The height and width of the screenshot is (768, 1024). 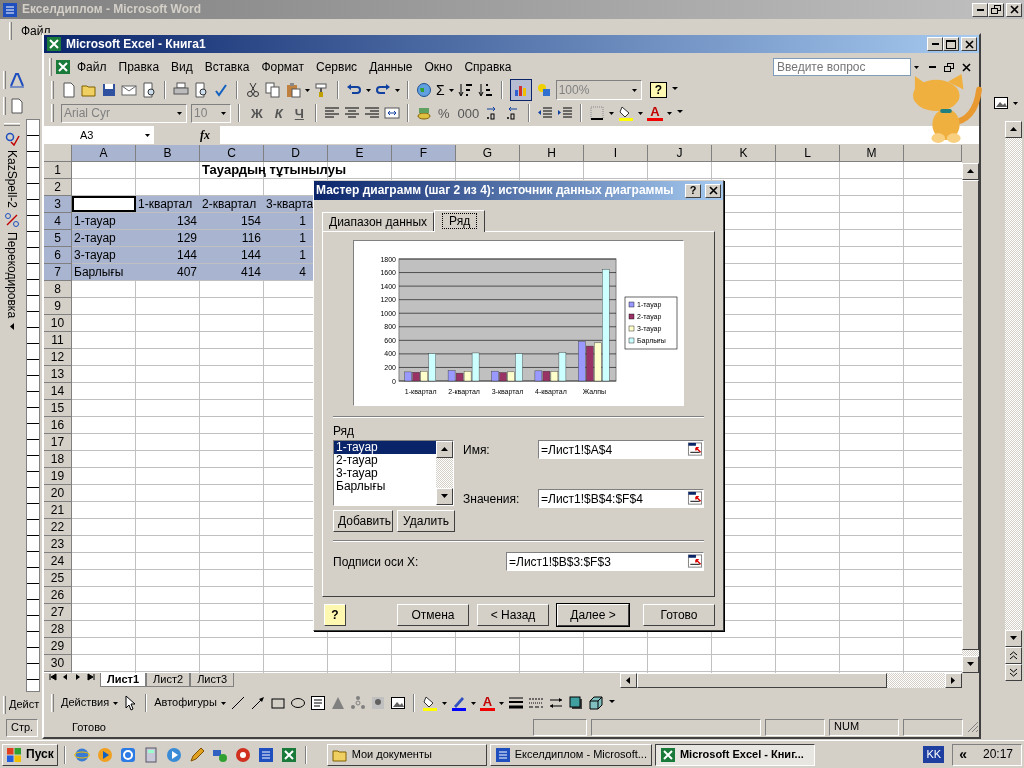 What do you see at coordinates (596, 703) in the screenshot?
I see `3d-icon` at bounding box center [596, 703].